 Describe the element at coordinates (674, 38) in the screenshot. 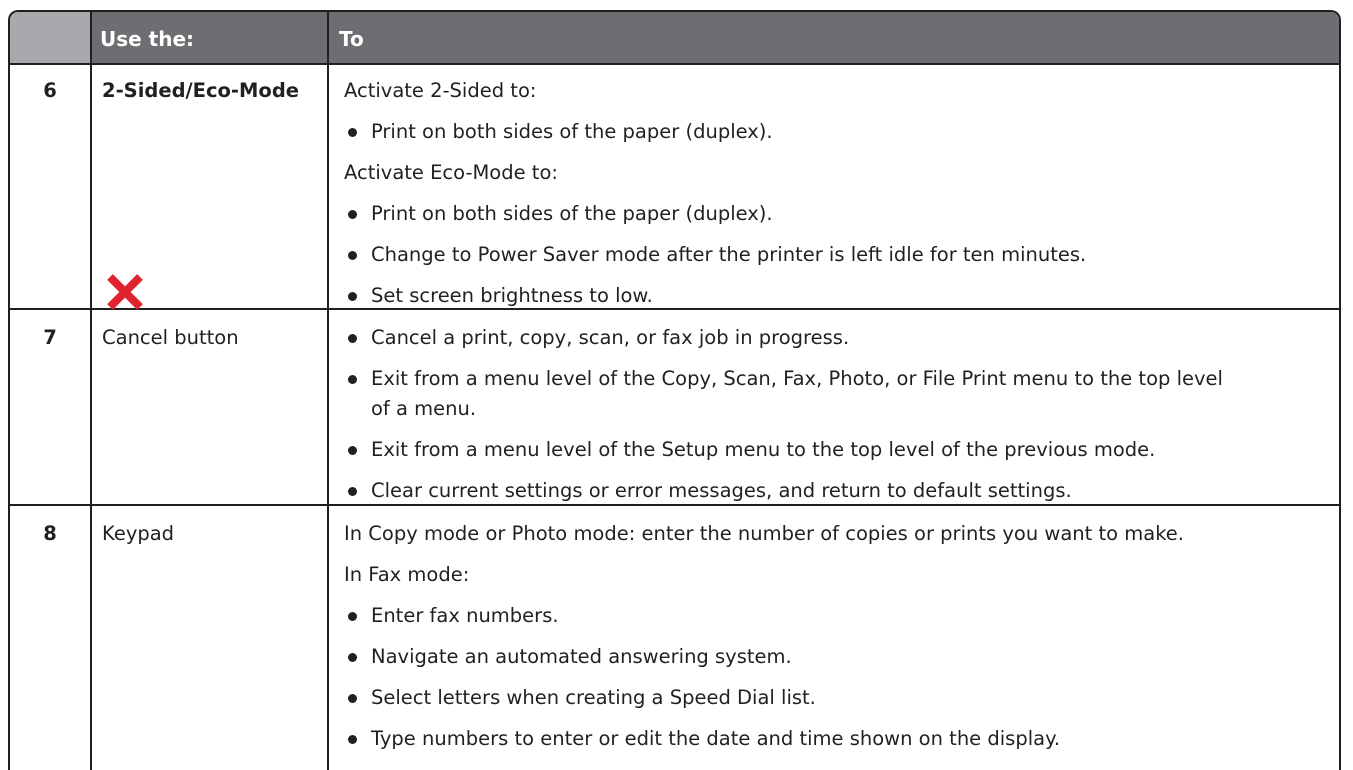

I see `table-header: Use the: To` at that location.